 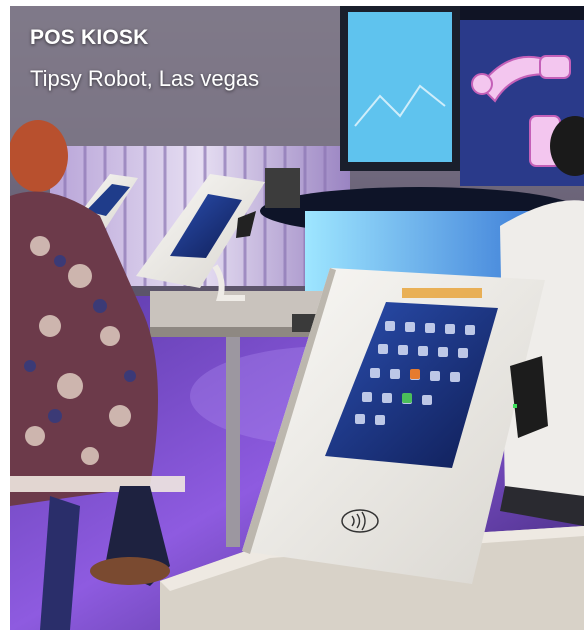 What do you see at coordinates (89, 37) in the screenshot?
I see `caption-title: POS KIOSK` at bounding box center [89, 37].